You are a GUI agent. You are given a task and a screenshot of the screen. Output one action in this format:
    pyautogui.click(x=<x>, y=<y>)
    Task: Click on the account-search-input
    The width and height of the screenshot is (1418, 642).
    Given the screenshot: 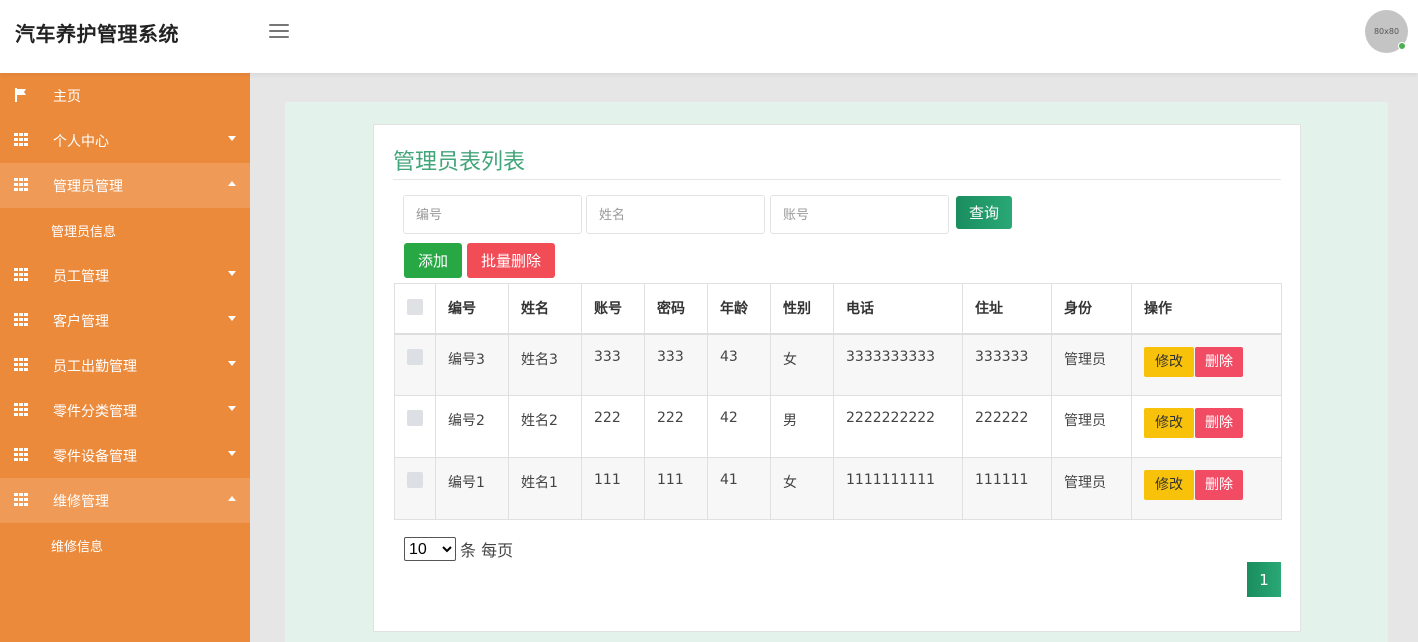 What is the action you would take?
    pyautogui.click(x=859, y=214)
    